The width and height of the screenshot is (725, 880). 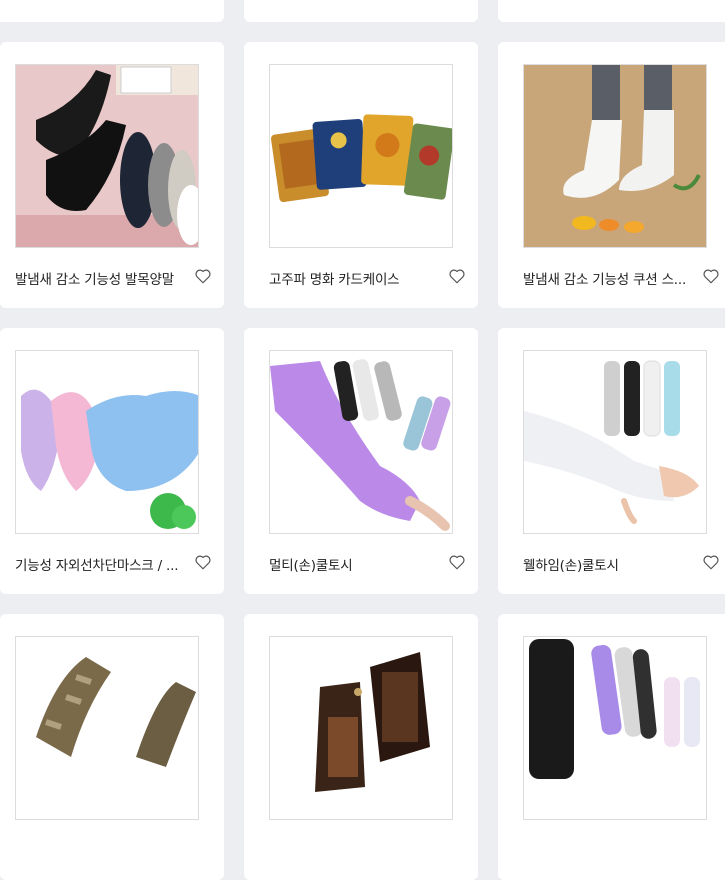 What do you see at coordinates (611, 564) in the screenshot?
I see `product-title: 웰하임(손)쿨토시` at bounding box center [611, 564].